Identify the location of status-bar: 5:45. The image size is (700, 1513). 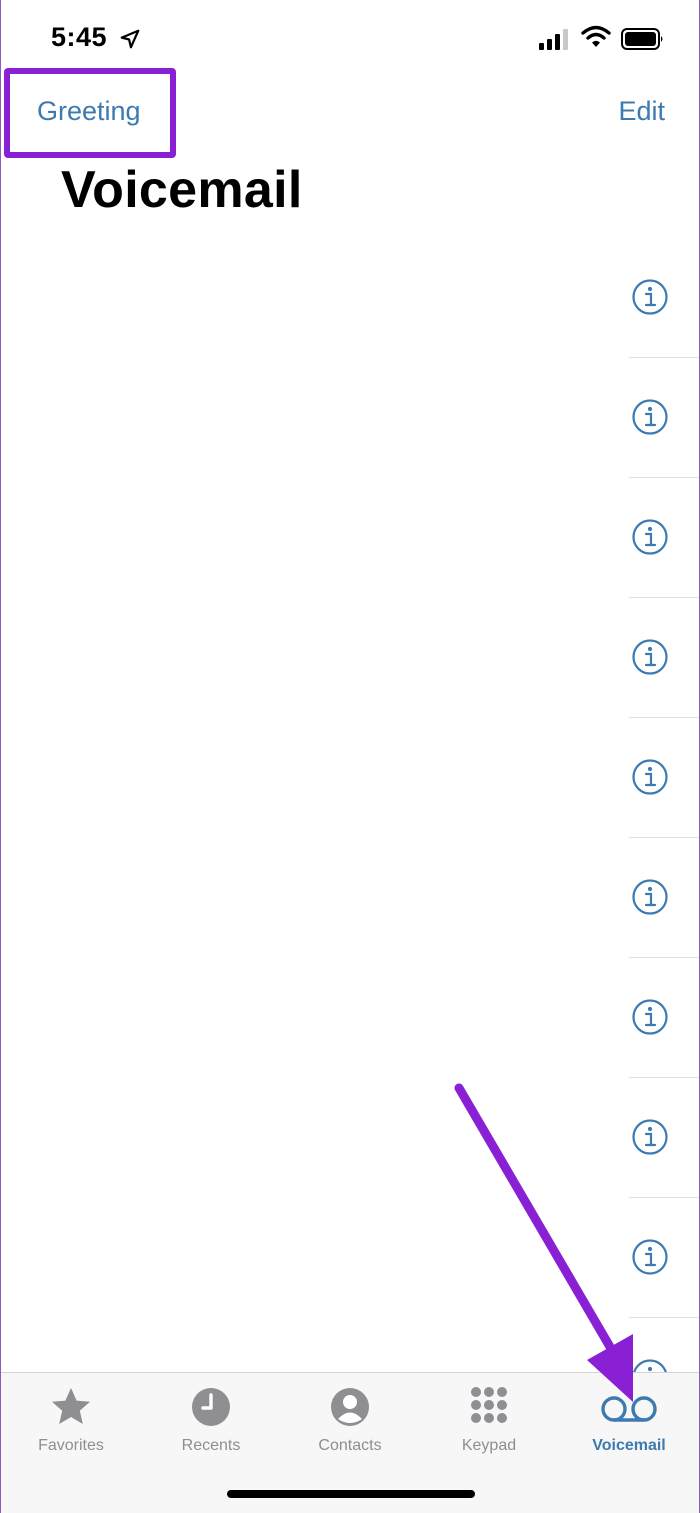
(350, 35).